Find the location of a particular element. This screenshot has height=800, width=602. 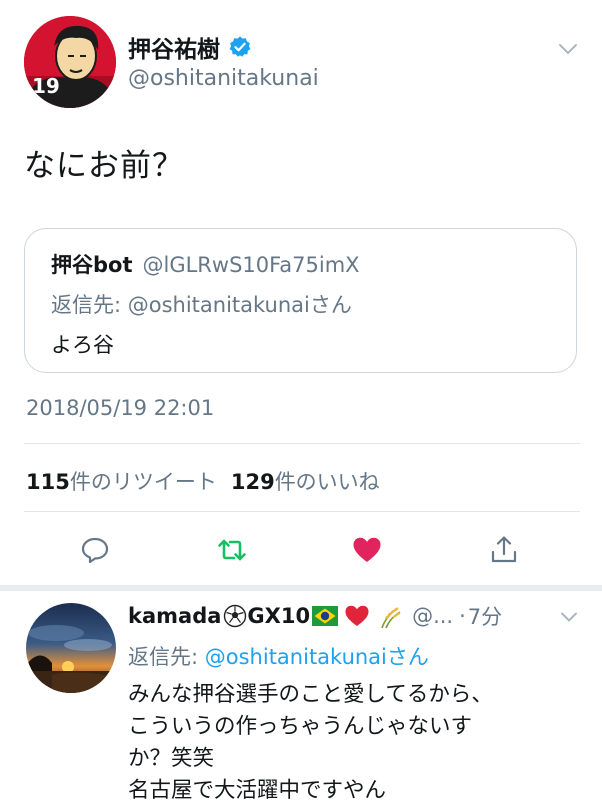

share-icon is located at coordinates (504, 550).